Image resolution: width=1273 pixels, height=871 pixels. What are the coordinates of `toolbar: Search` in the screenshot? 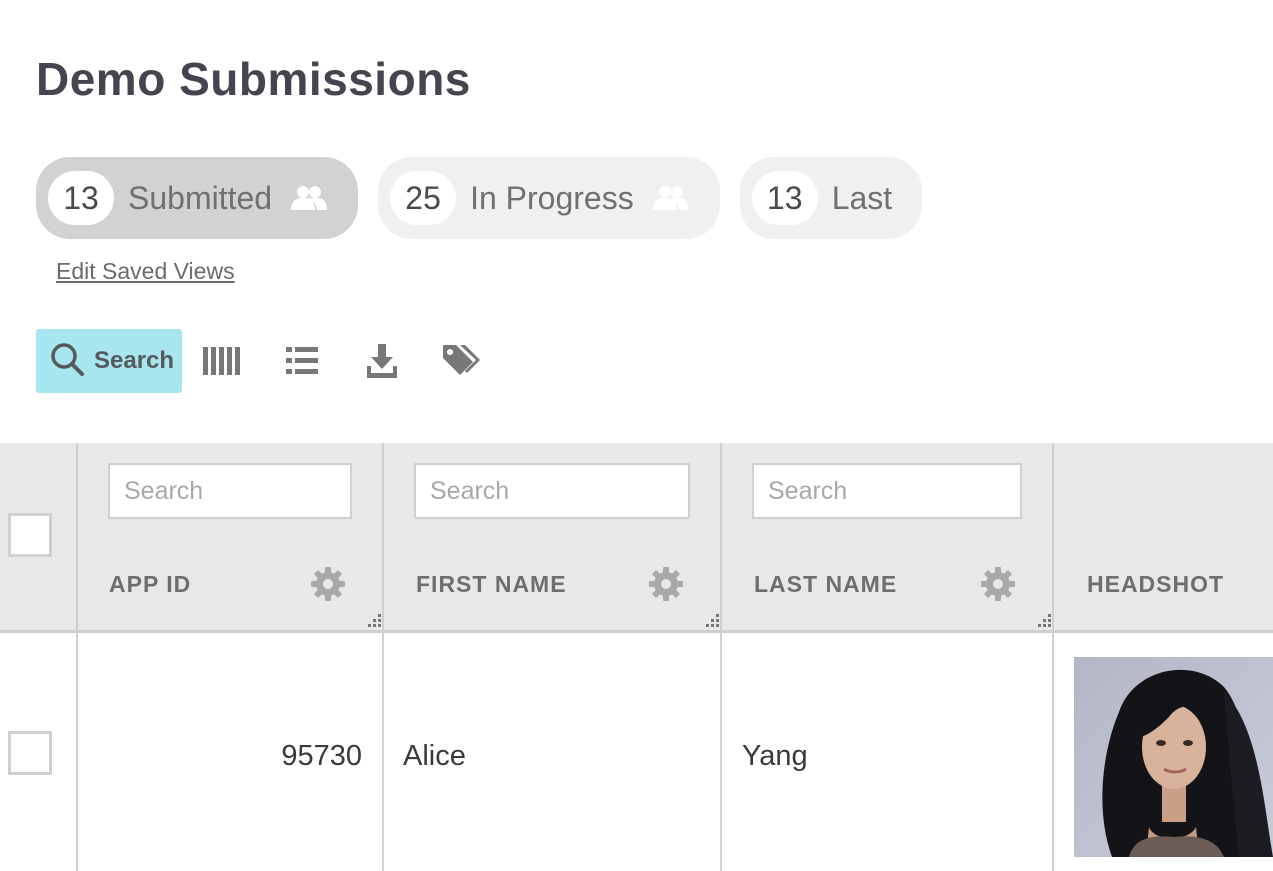 It's located at (269, 361).